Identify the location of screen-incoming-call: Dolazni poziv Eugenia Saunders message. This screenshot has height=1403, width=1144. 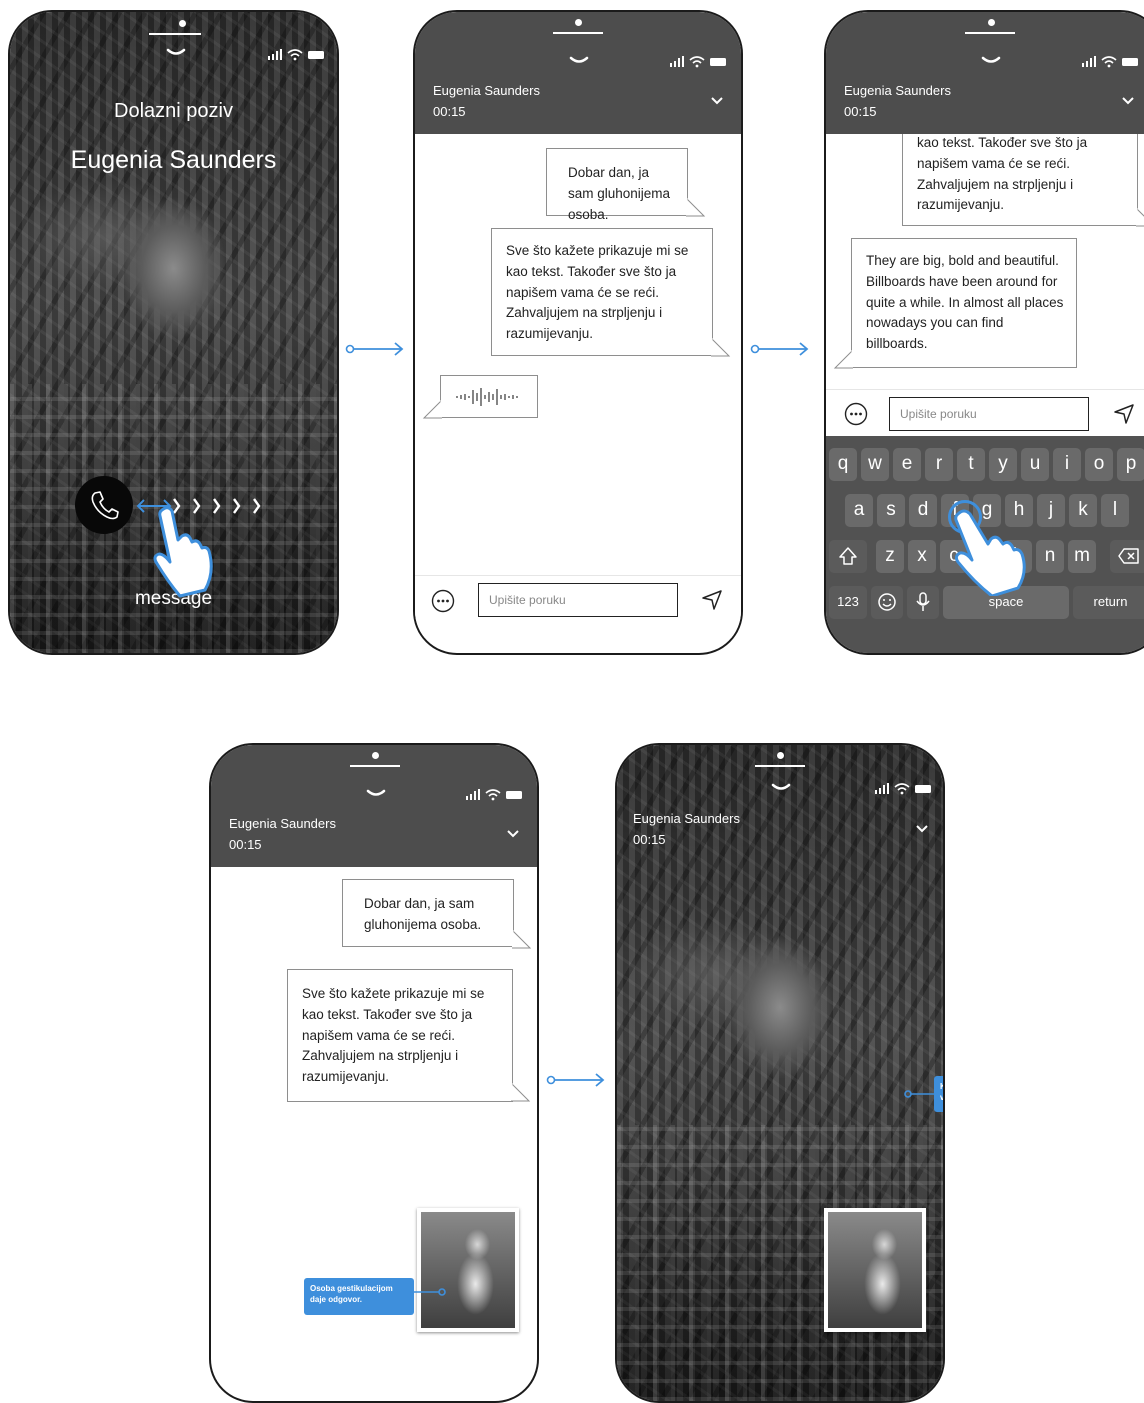
(173, 332).